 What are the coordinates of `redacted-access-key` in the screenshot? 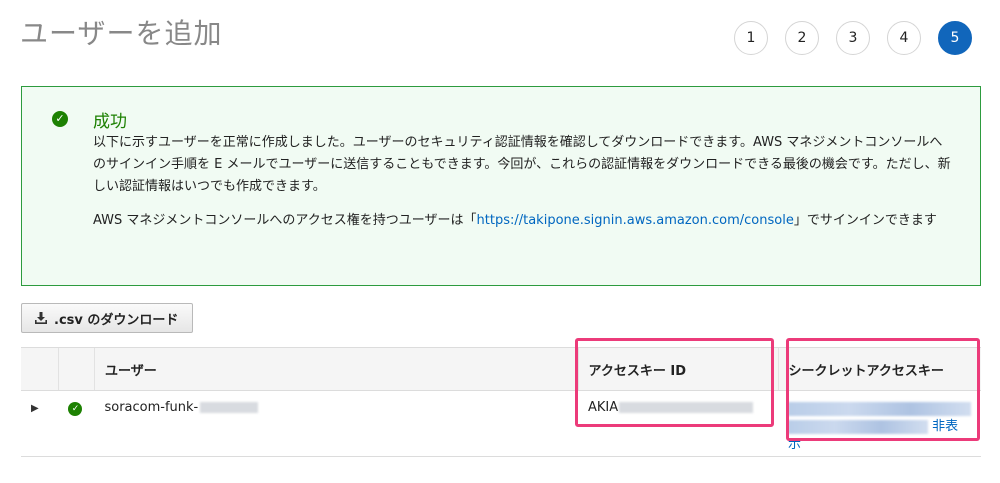 It's located at (686, 407).